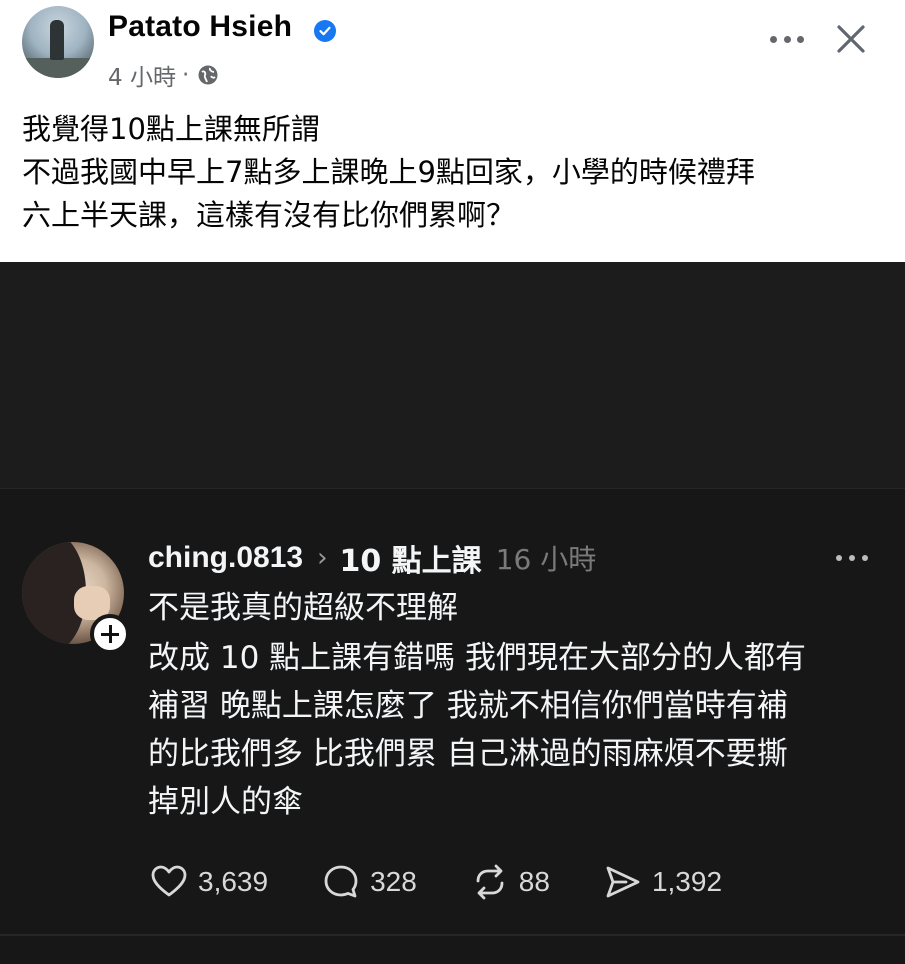 The width and height of the screenshot is (905, 964). Describe the element at coordinates (225, 802) in the screenshot. I see `threads-text-line: 掉別人的傘` at that location.